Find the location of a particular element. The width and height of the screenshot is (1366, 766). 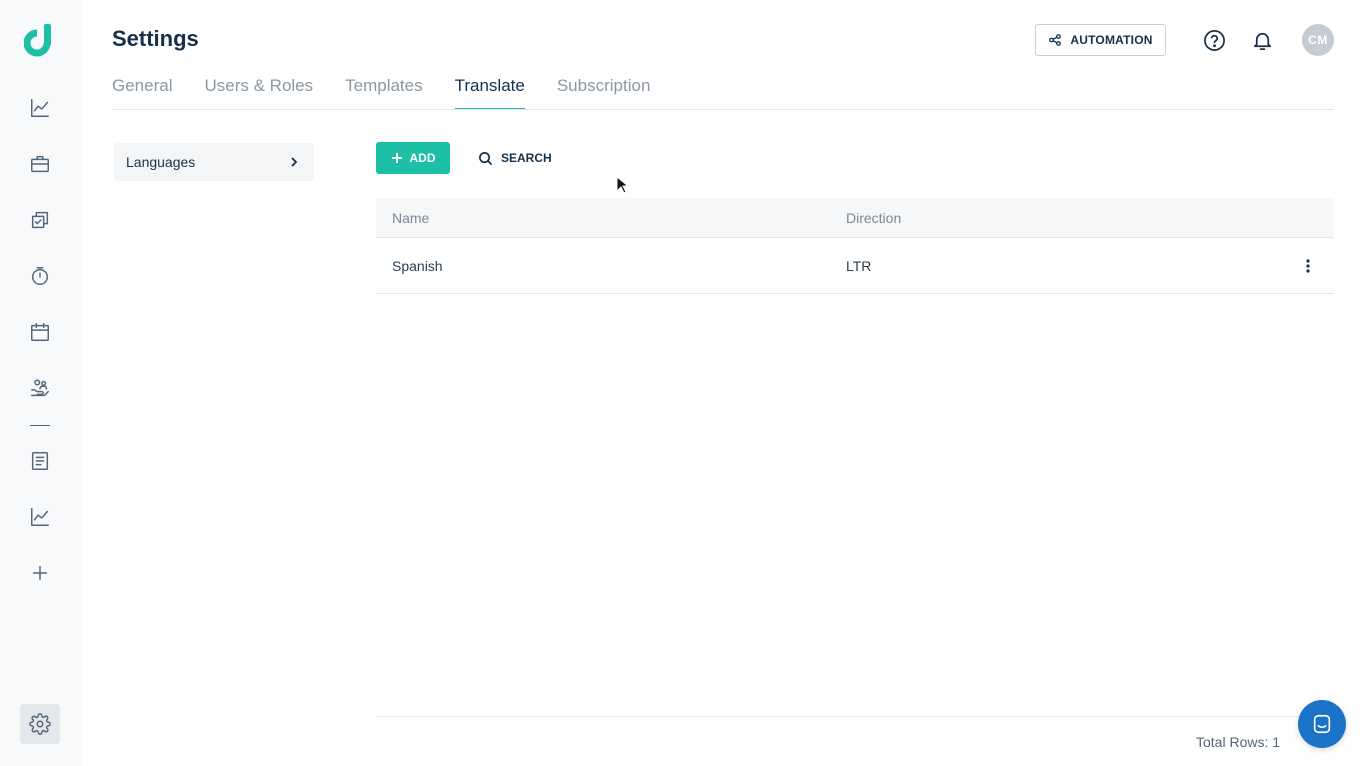

languages-table: Name Direction Spanish LTR is located at coordinates (855, 246).